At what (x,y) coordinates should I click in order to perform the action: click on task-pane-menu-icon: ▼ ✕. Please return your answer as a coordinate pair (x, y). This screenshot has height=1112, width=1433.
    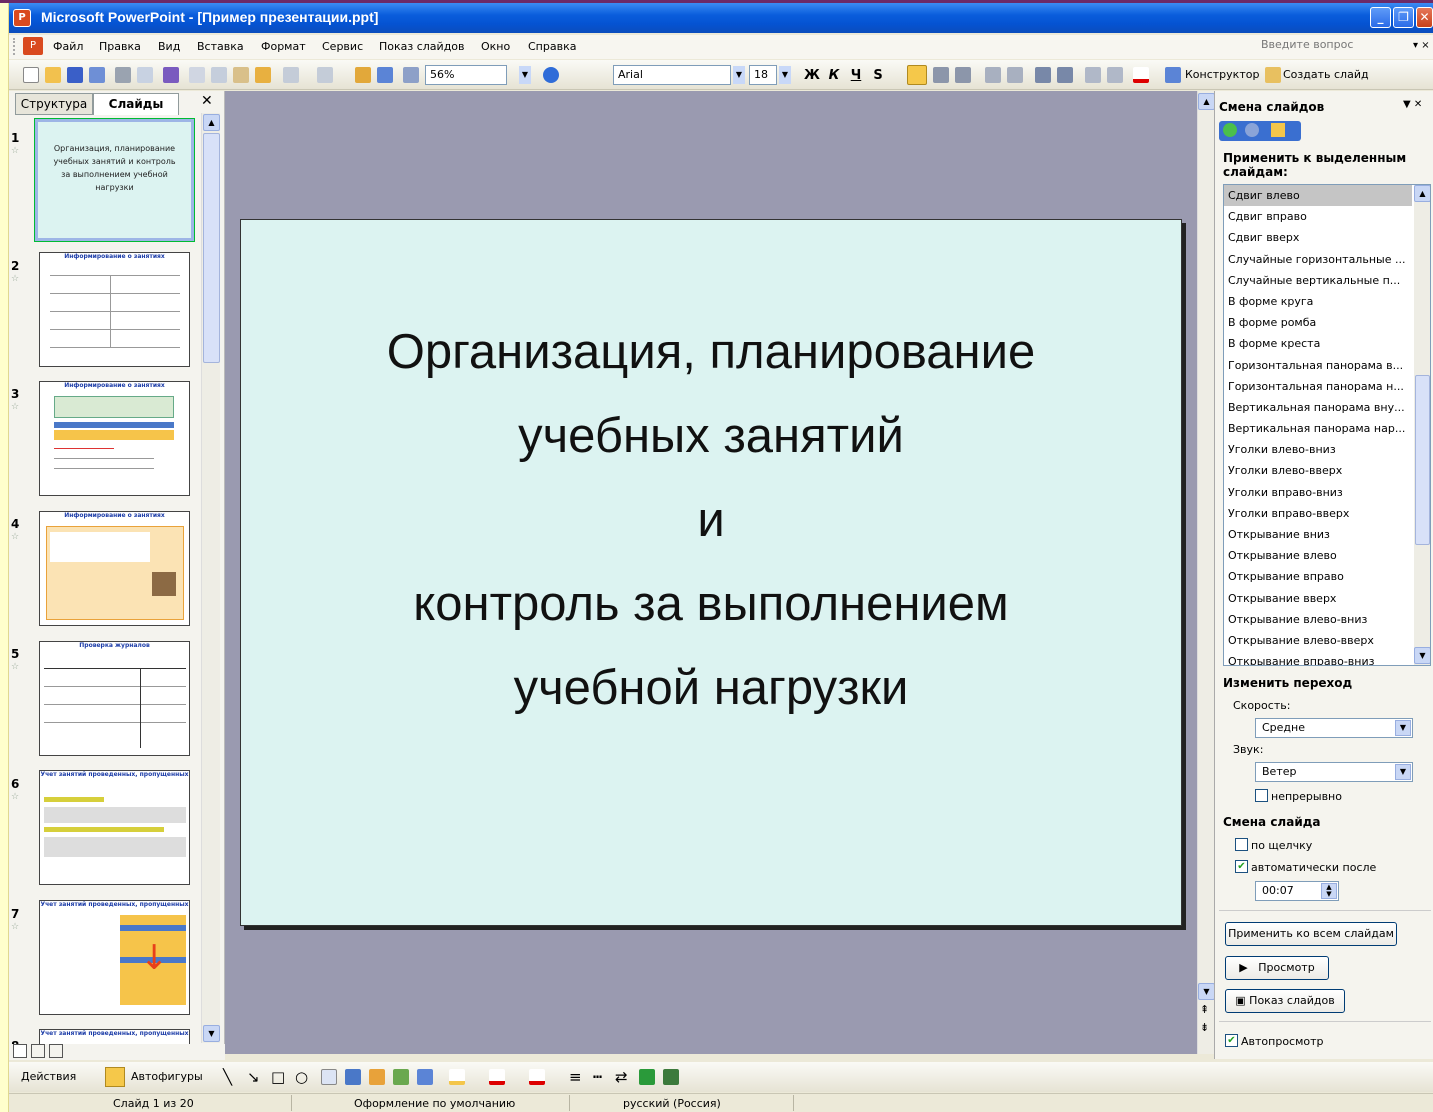
    Looking at the image, I should click on (1412, 104).